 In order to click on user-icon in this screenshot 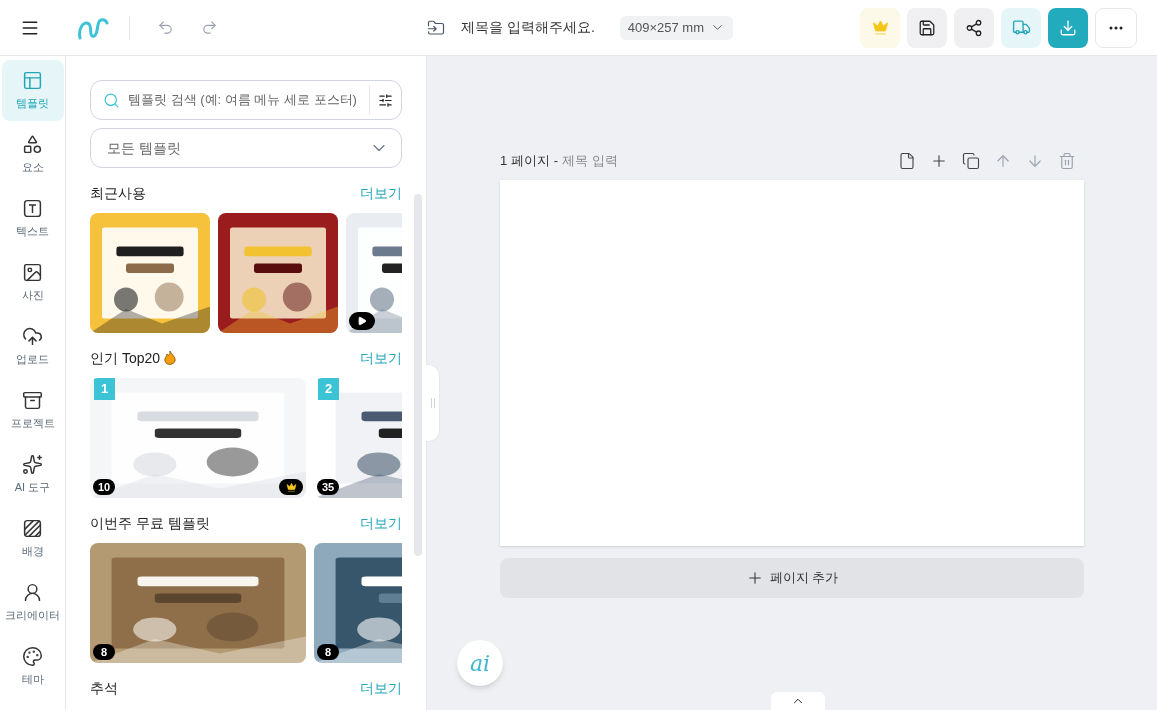, I will do `click(32, 592)`.